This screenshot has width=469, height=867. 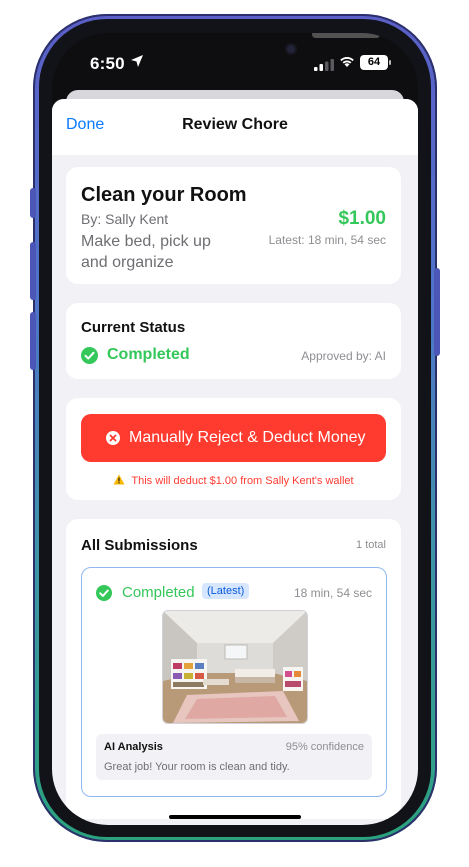 I want to click on location-arrow-icon, so click(x=137, y=61).